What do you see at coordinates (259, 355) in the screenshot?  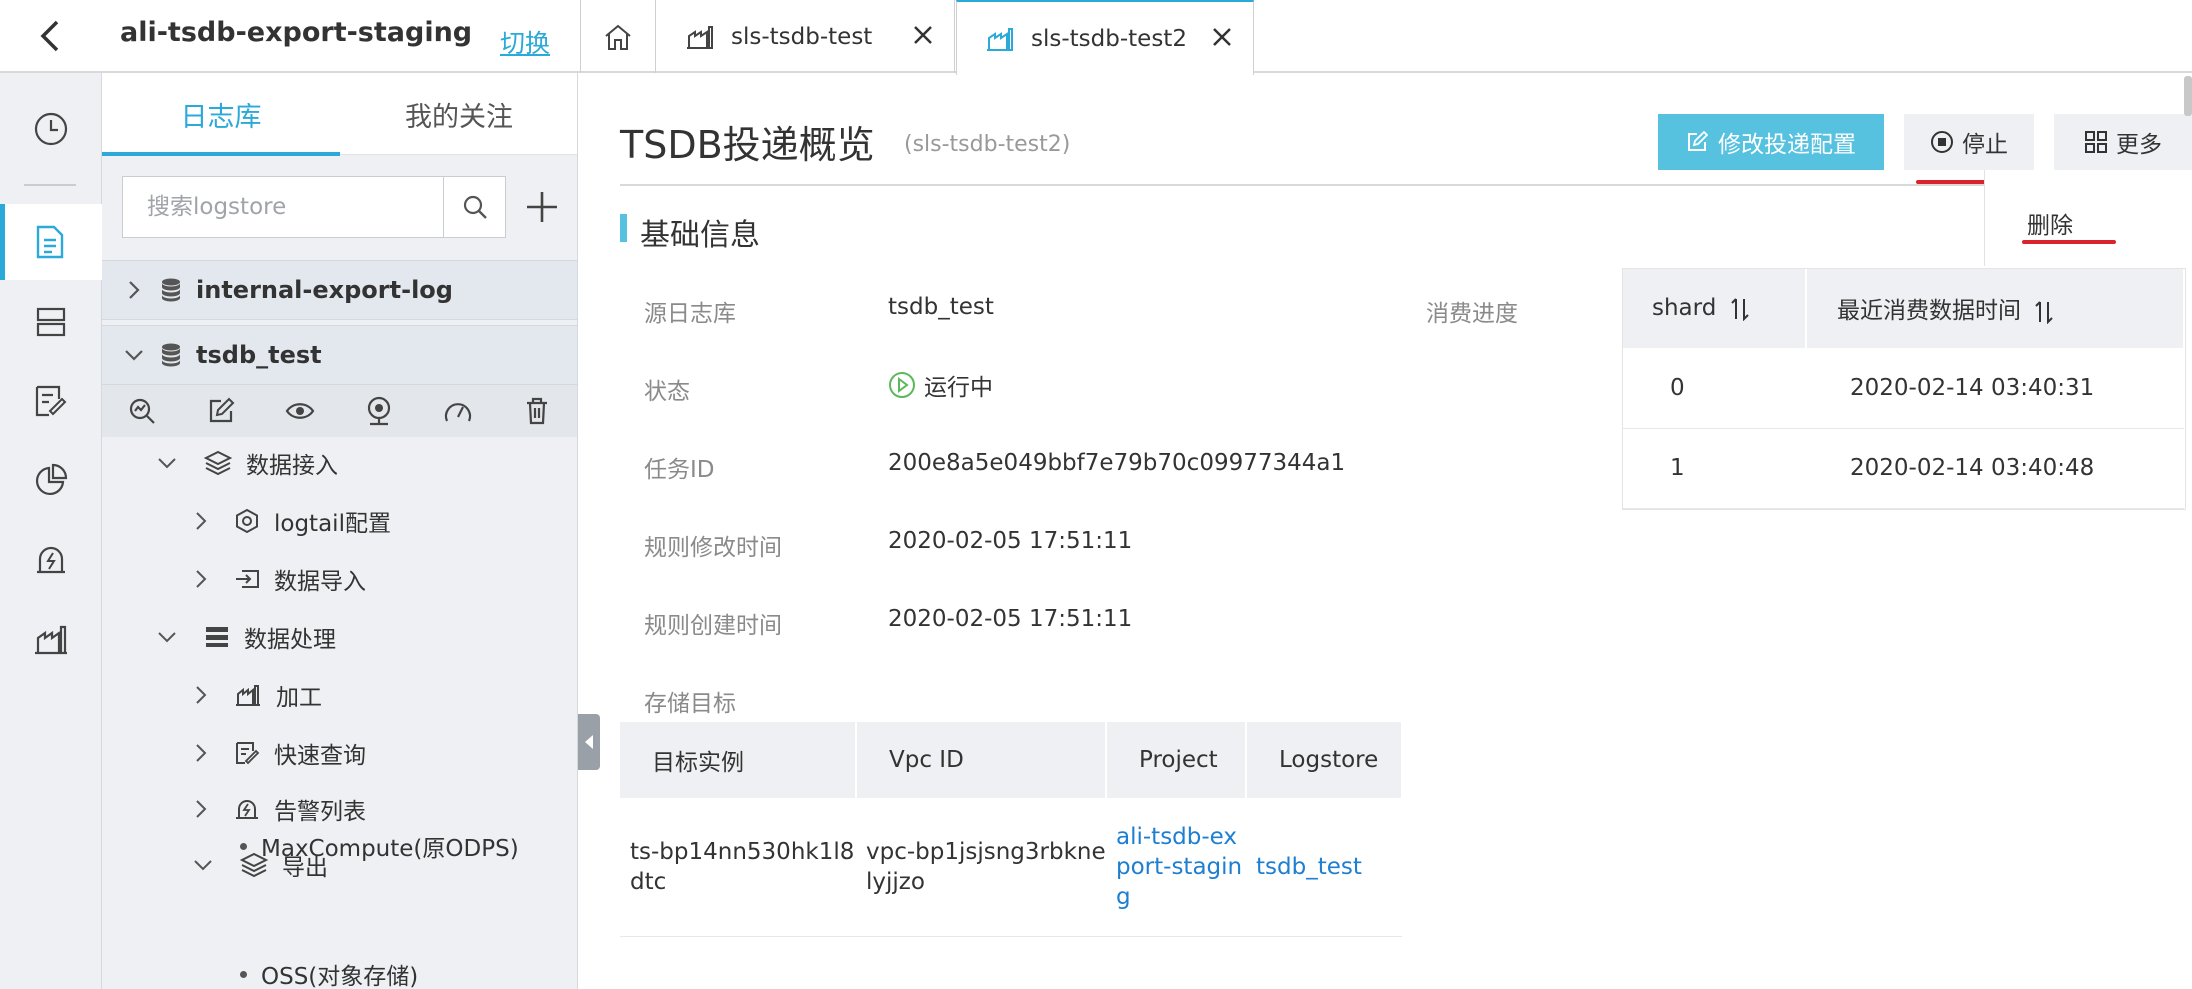 I see `logstore-name: tsdb_test` at bounding box center [259, 355].